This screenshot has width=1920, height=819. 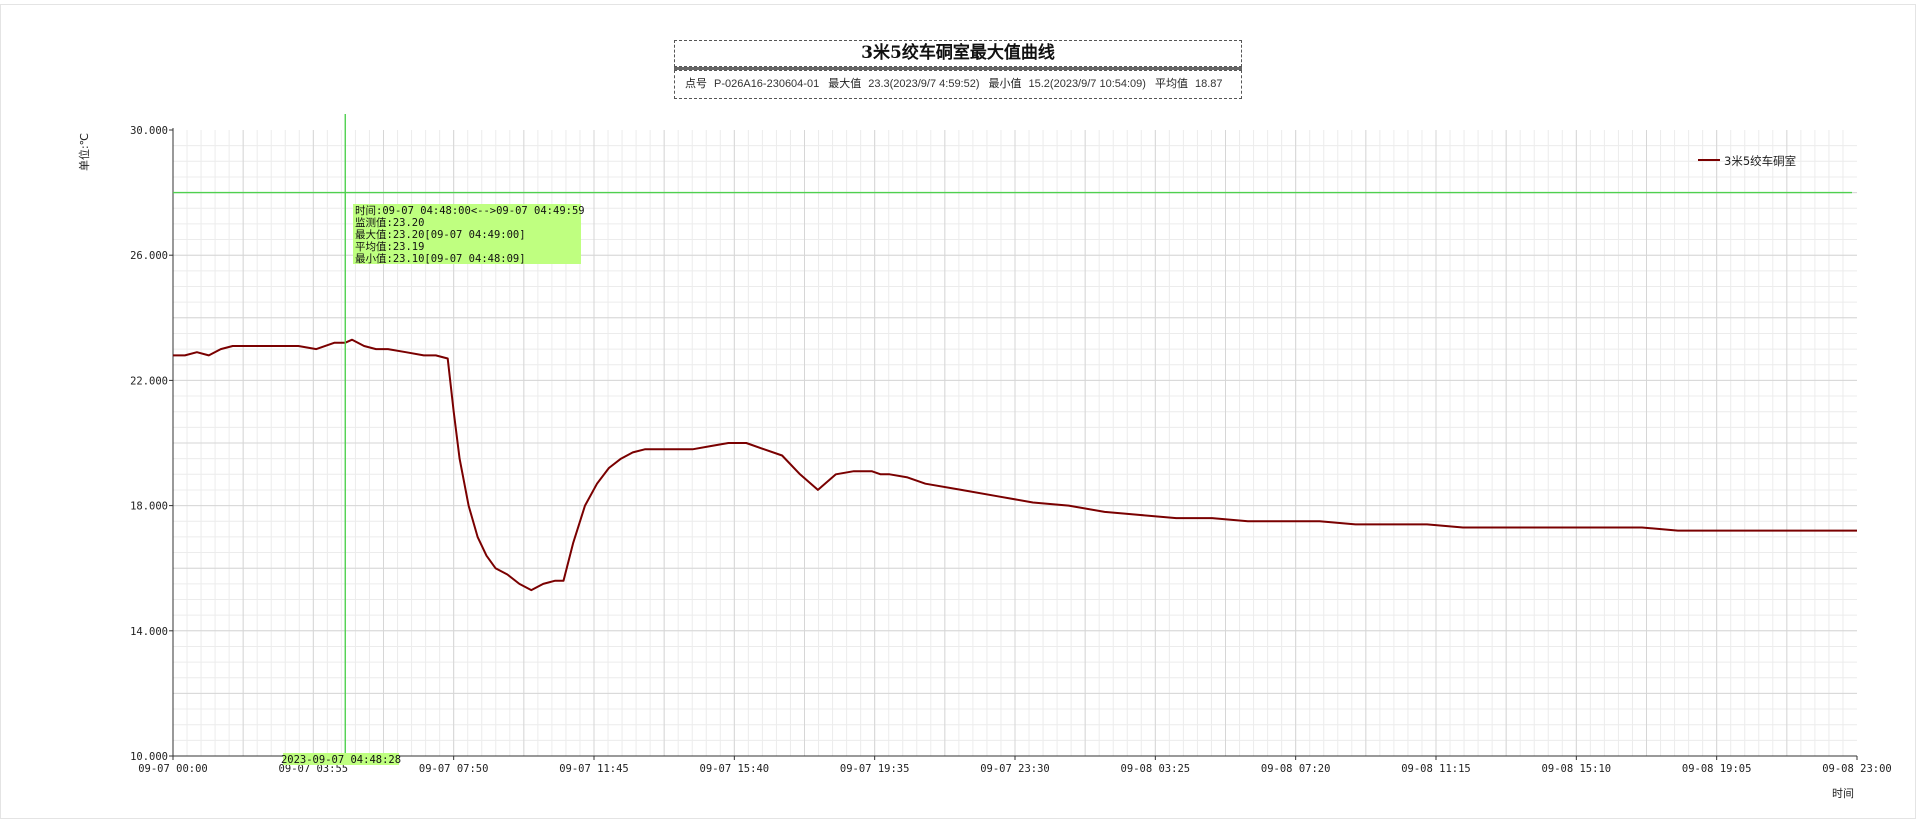 What do you see at coordinates (735, 769) in the screenshot?
I see `x-tick-label: 09-07 15:40` at bounding box center [735, 769].